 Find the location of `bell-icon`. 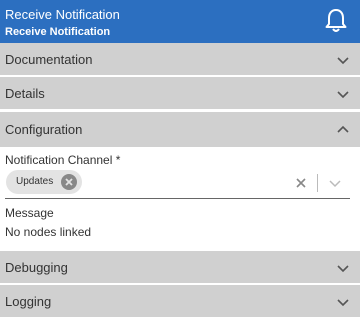

bell-icon is located at coordinates (336, 21).